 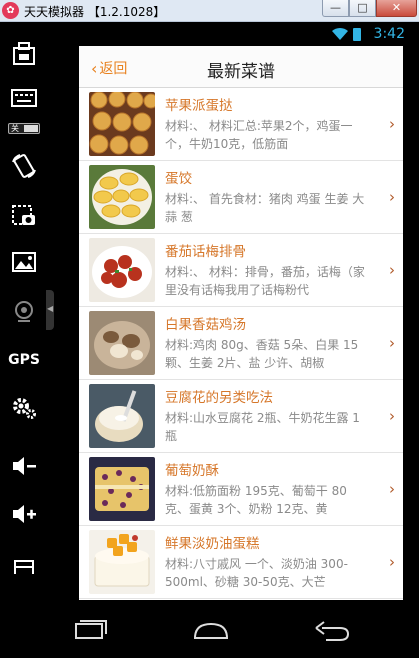 I want to click on recipe-item: 番茄话梅排骨 材料:、 材料：排骨，番茄，话梅（家里没有话梅我用了话梅粉代 ›, so click(x=241, y=270).